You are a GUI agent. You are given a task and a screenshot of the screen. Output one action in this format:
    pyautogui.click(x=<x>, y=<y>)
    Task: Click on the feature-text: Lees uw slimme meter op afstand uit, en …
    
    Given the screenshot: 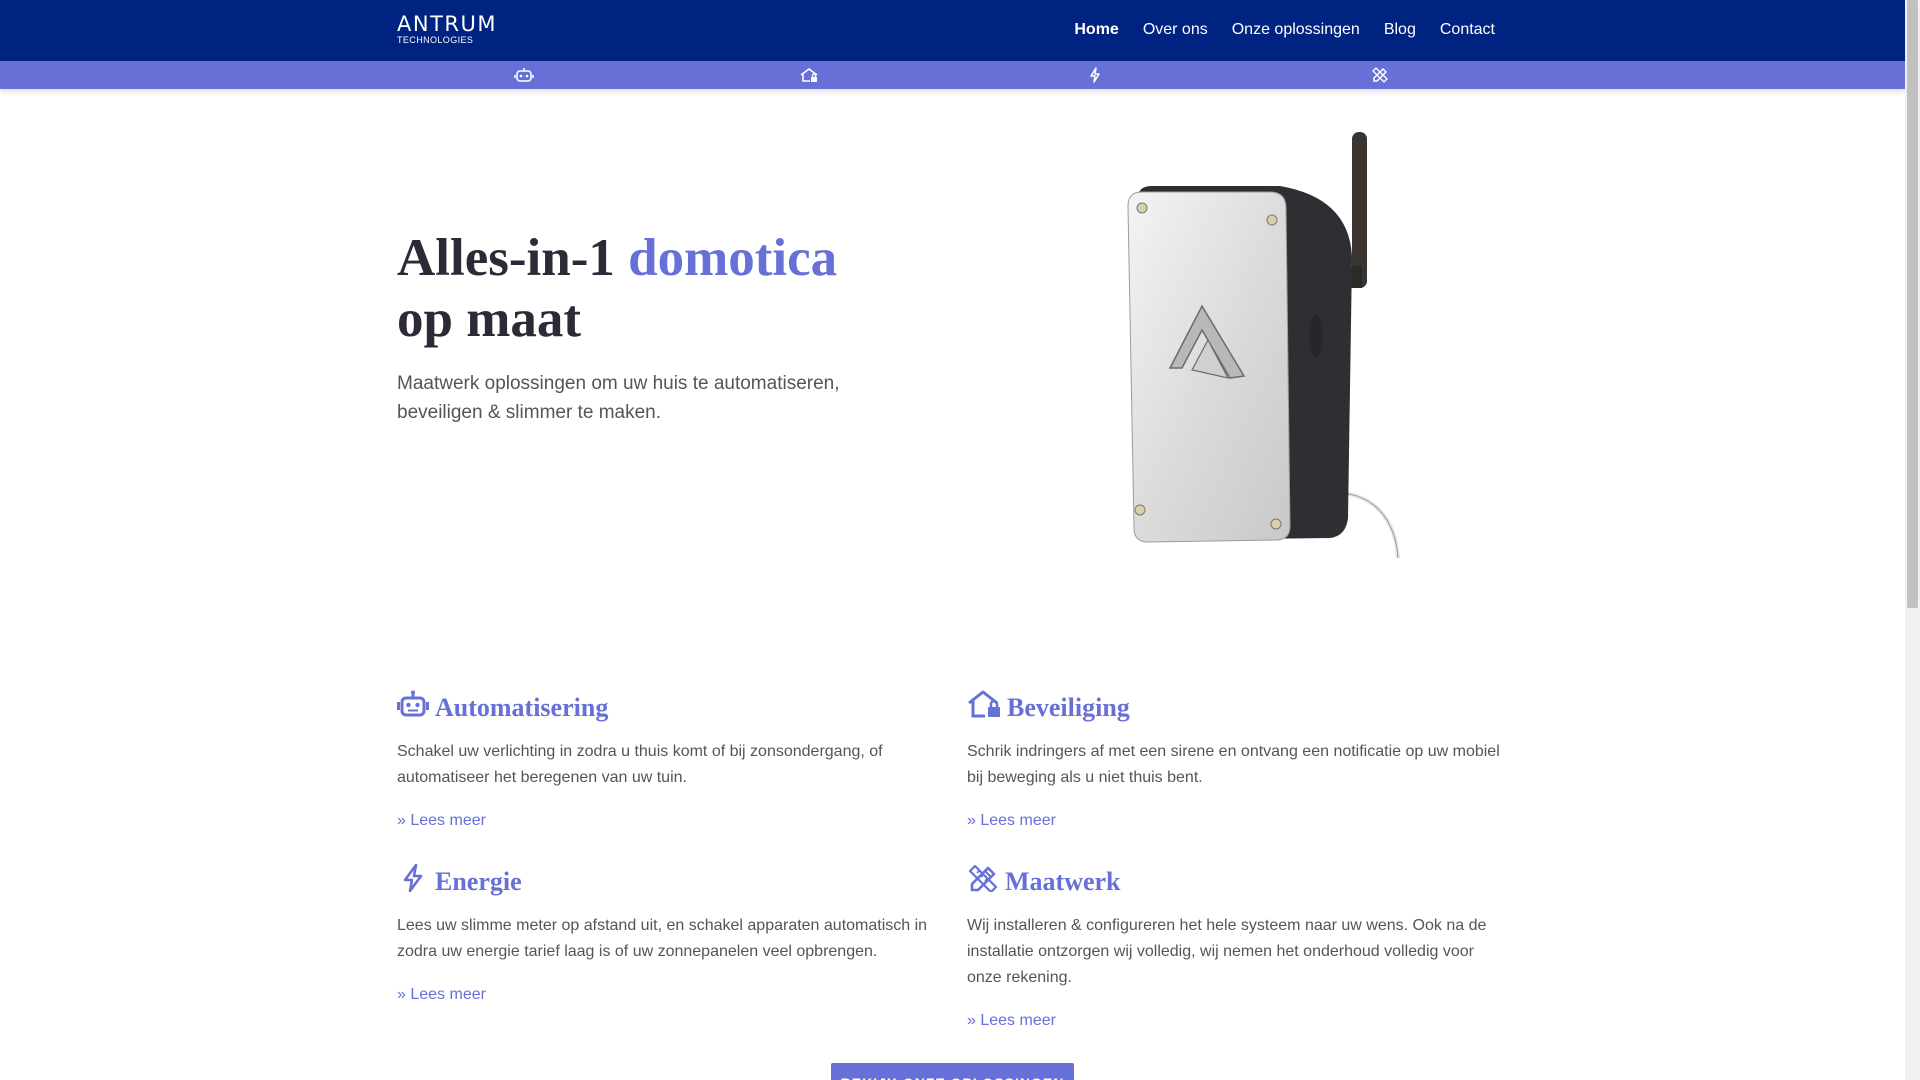 What is the action you would take?
    pyautogui.click(x=662, y=938)
    